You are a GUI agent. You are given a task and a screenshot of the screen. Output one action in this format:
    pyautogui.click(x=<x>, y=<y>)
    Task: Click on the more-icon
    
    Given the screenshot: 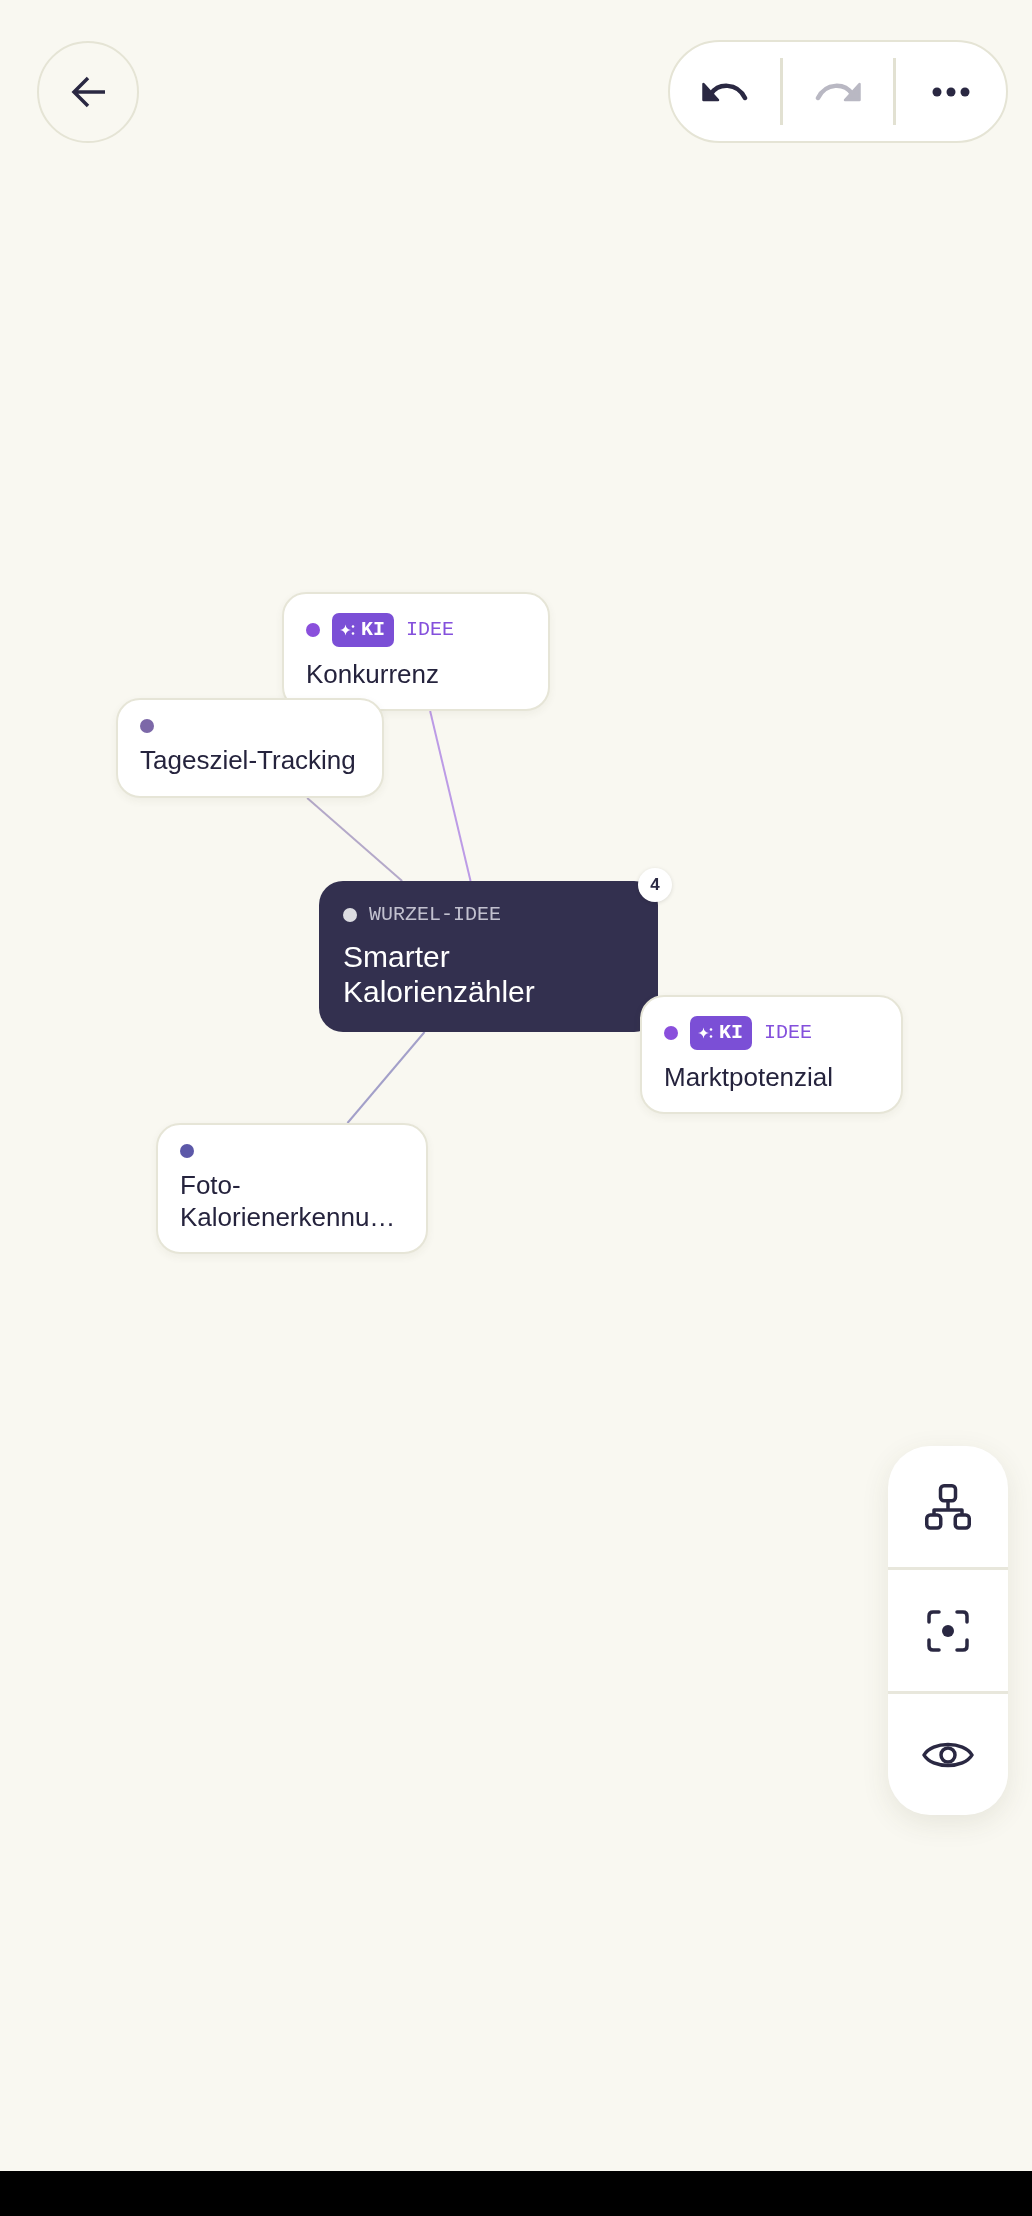 What is the action you would take?
    pyautogui.click(x=951, y=91)
    